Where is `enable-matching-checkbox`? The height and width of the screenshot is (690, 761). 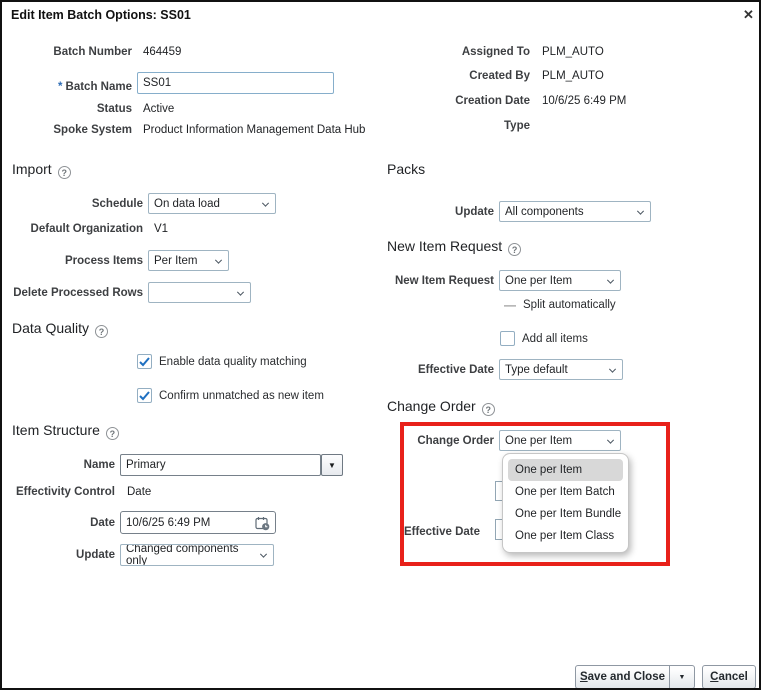
enable-matching-checkbox is located at coordinates (144, 361).